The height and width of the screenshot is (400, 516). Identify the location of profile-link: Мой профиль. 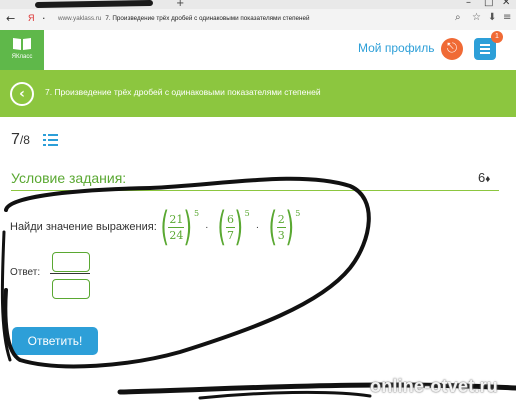
(396, 48).